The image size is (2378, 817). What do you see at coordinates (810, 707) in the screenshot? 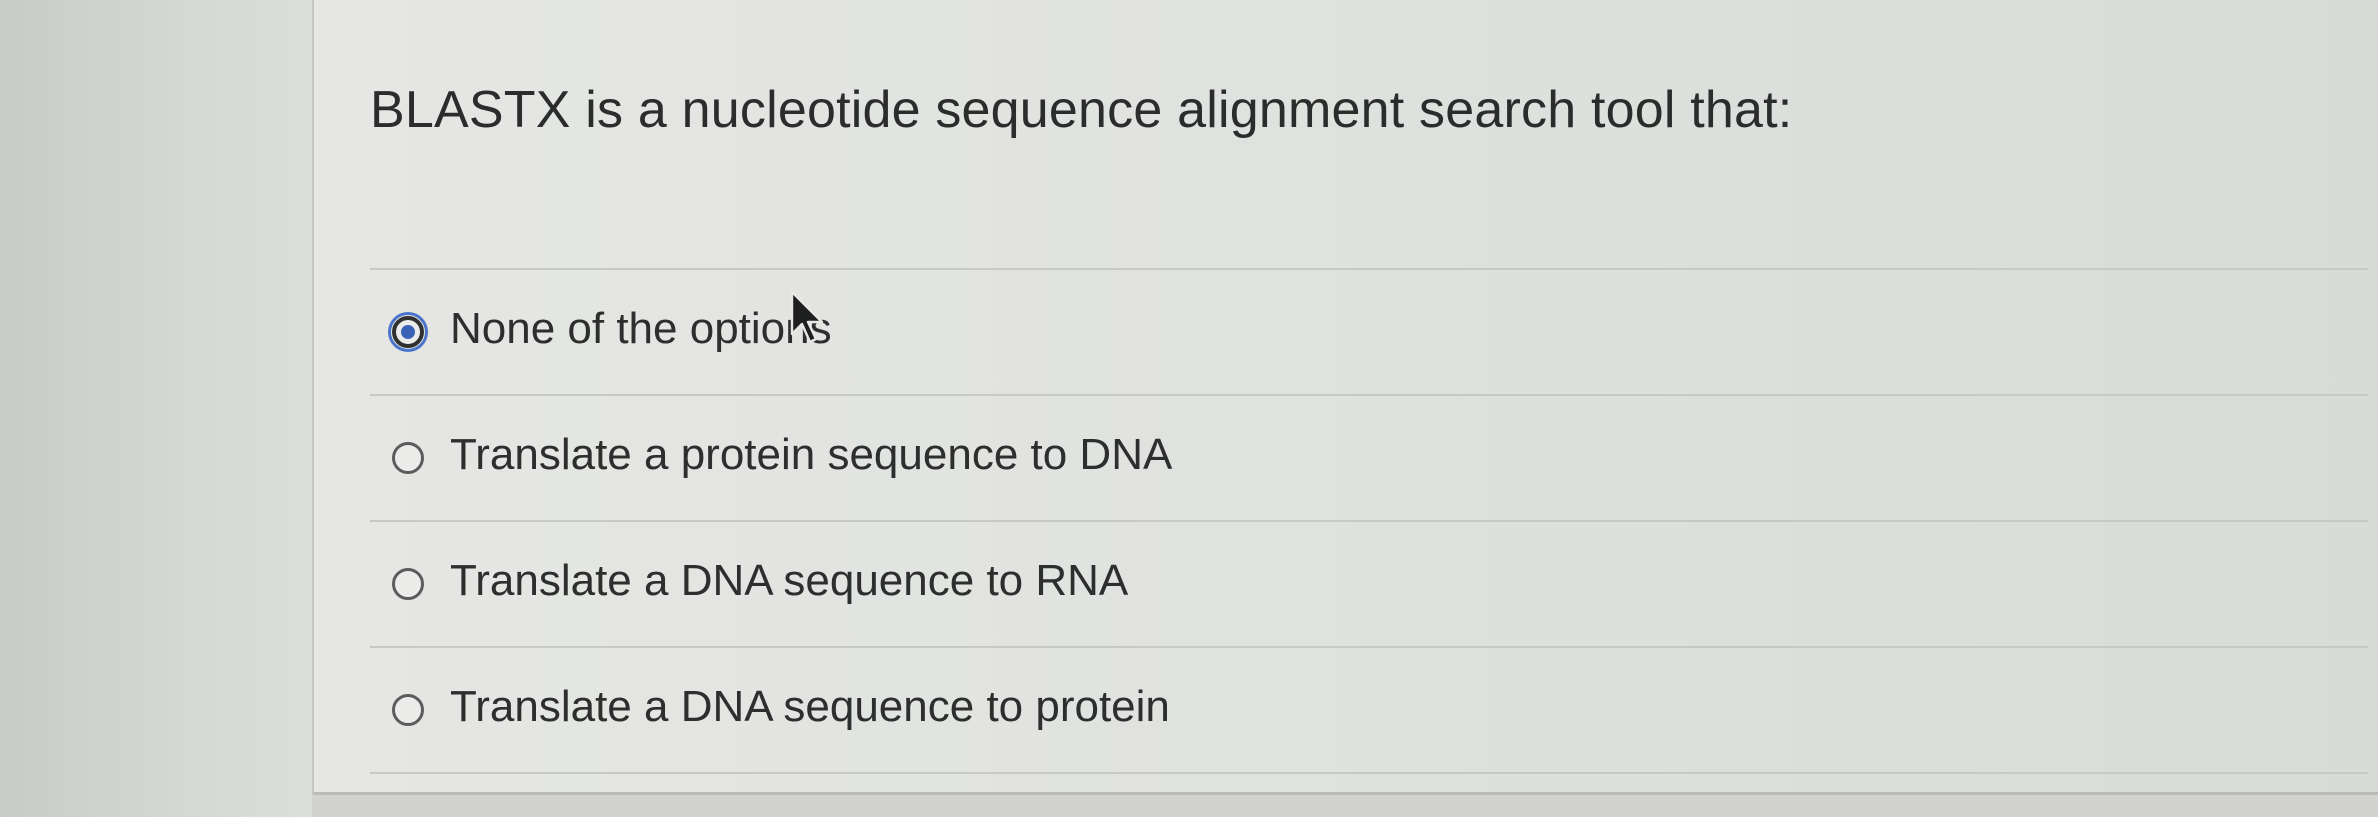
I see `option-label: Translate a DNA sequence to protein` at bounding box center [810, 707].